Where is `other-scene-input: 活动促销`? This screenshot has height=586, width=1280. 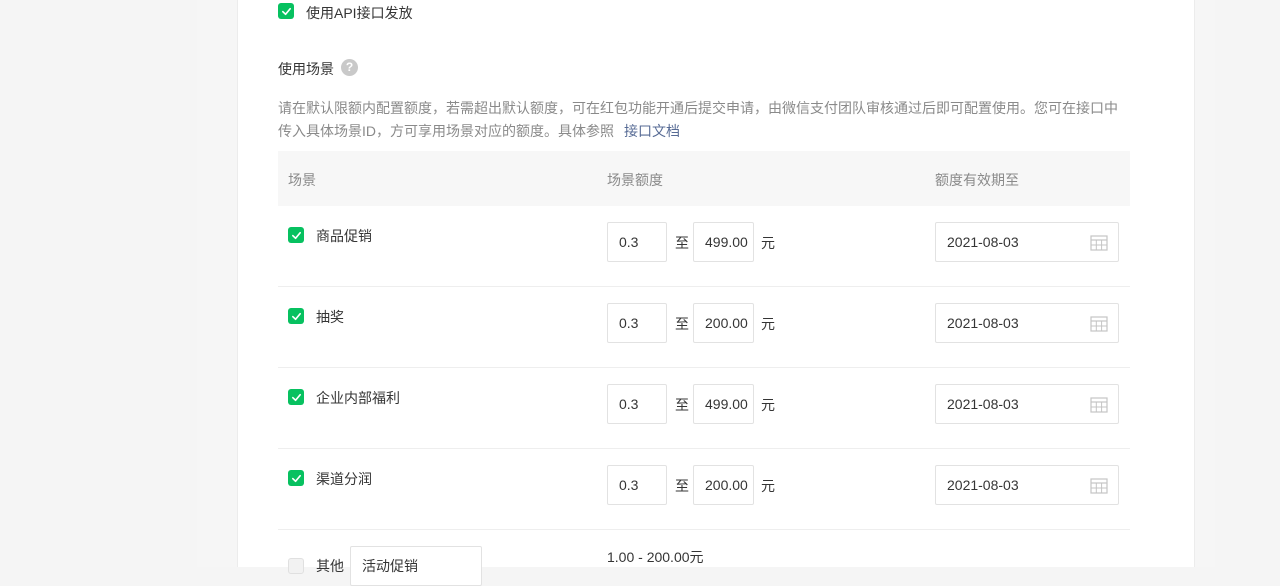 other-scene-input: 活动促销 is located at coordinates (416, 566).